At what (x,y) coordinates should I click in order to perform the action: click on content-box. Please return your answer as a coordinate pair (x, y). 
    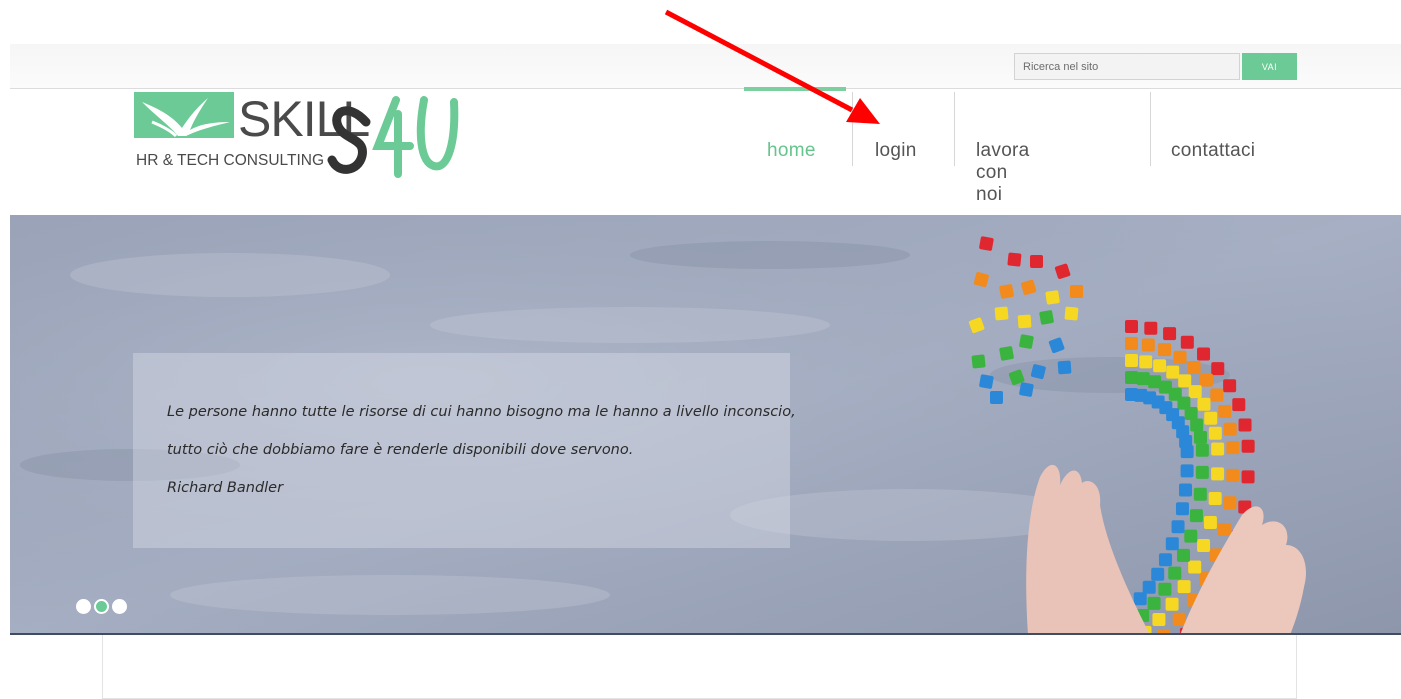
    Looking at the image, I should click on (699, 667).